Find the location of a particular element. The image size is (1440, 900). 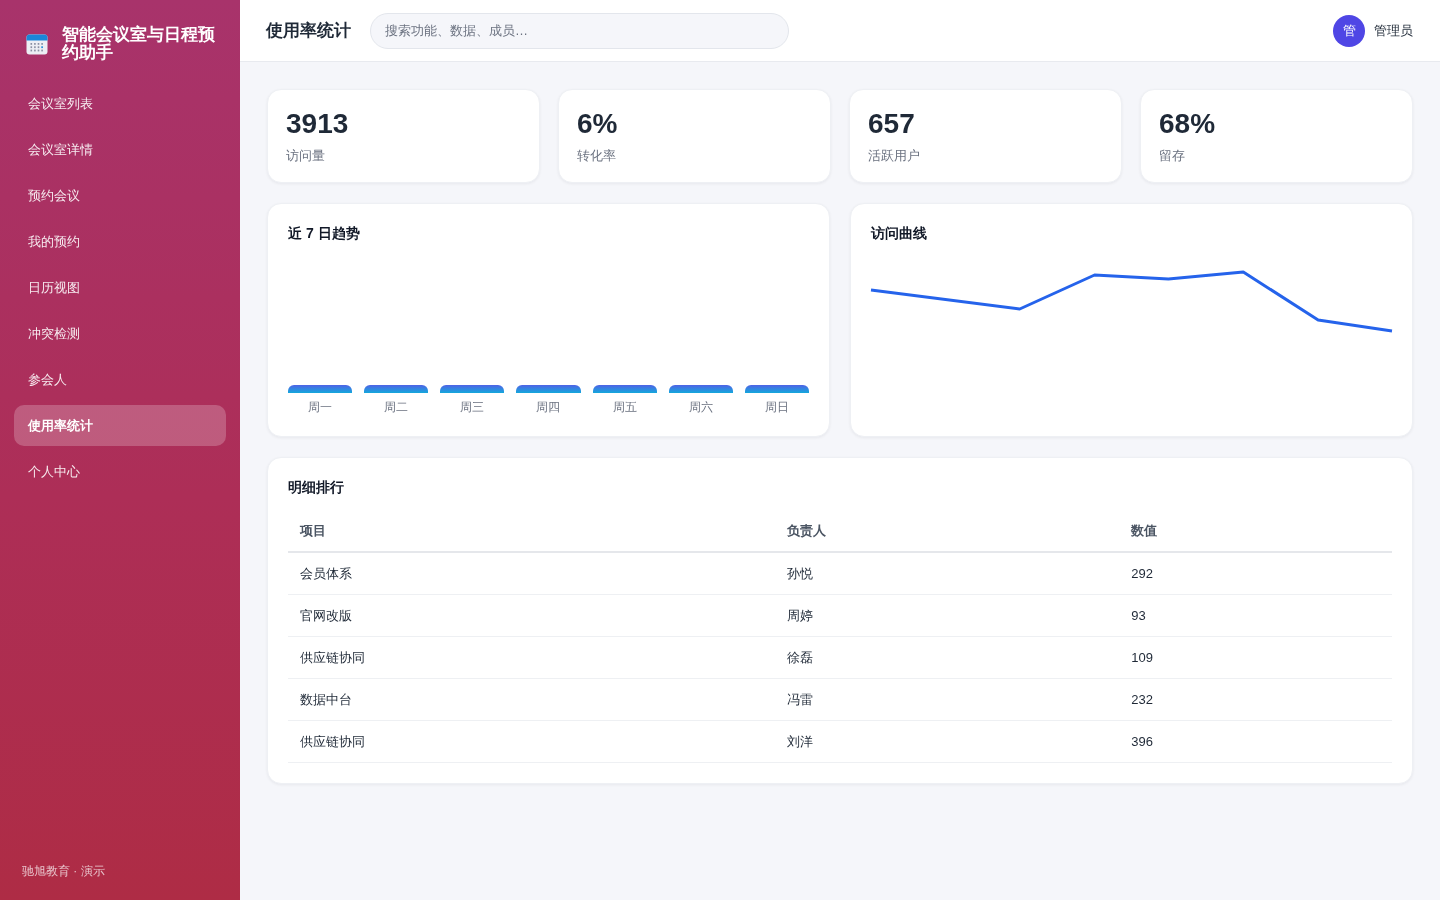

day-label: 周日 is located at coordinates (776, 407).